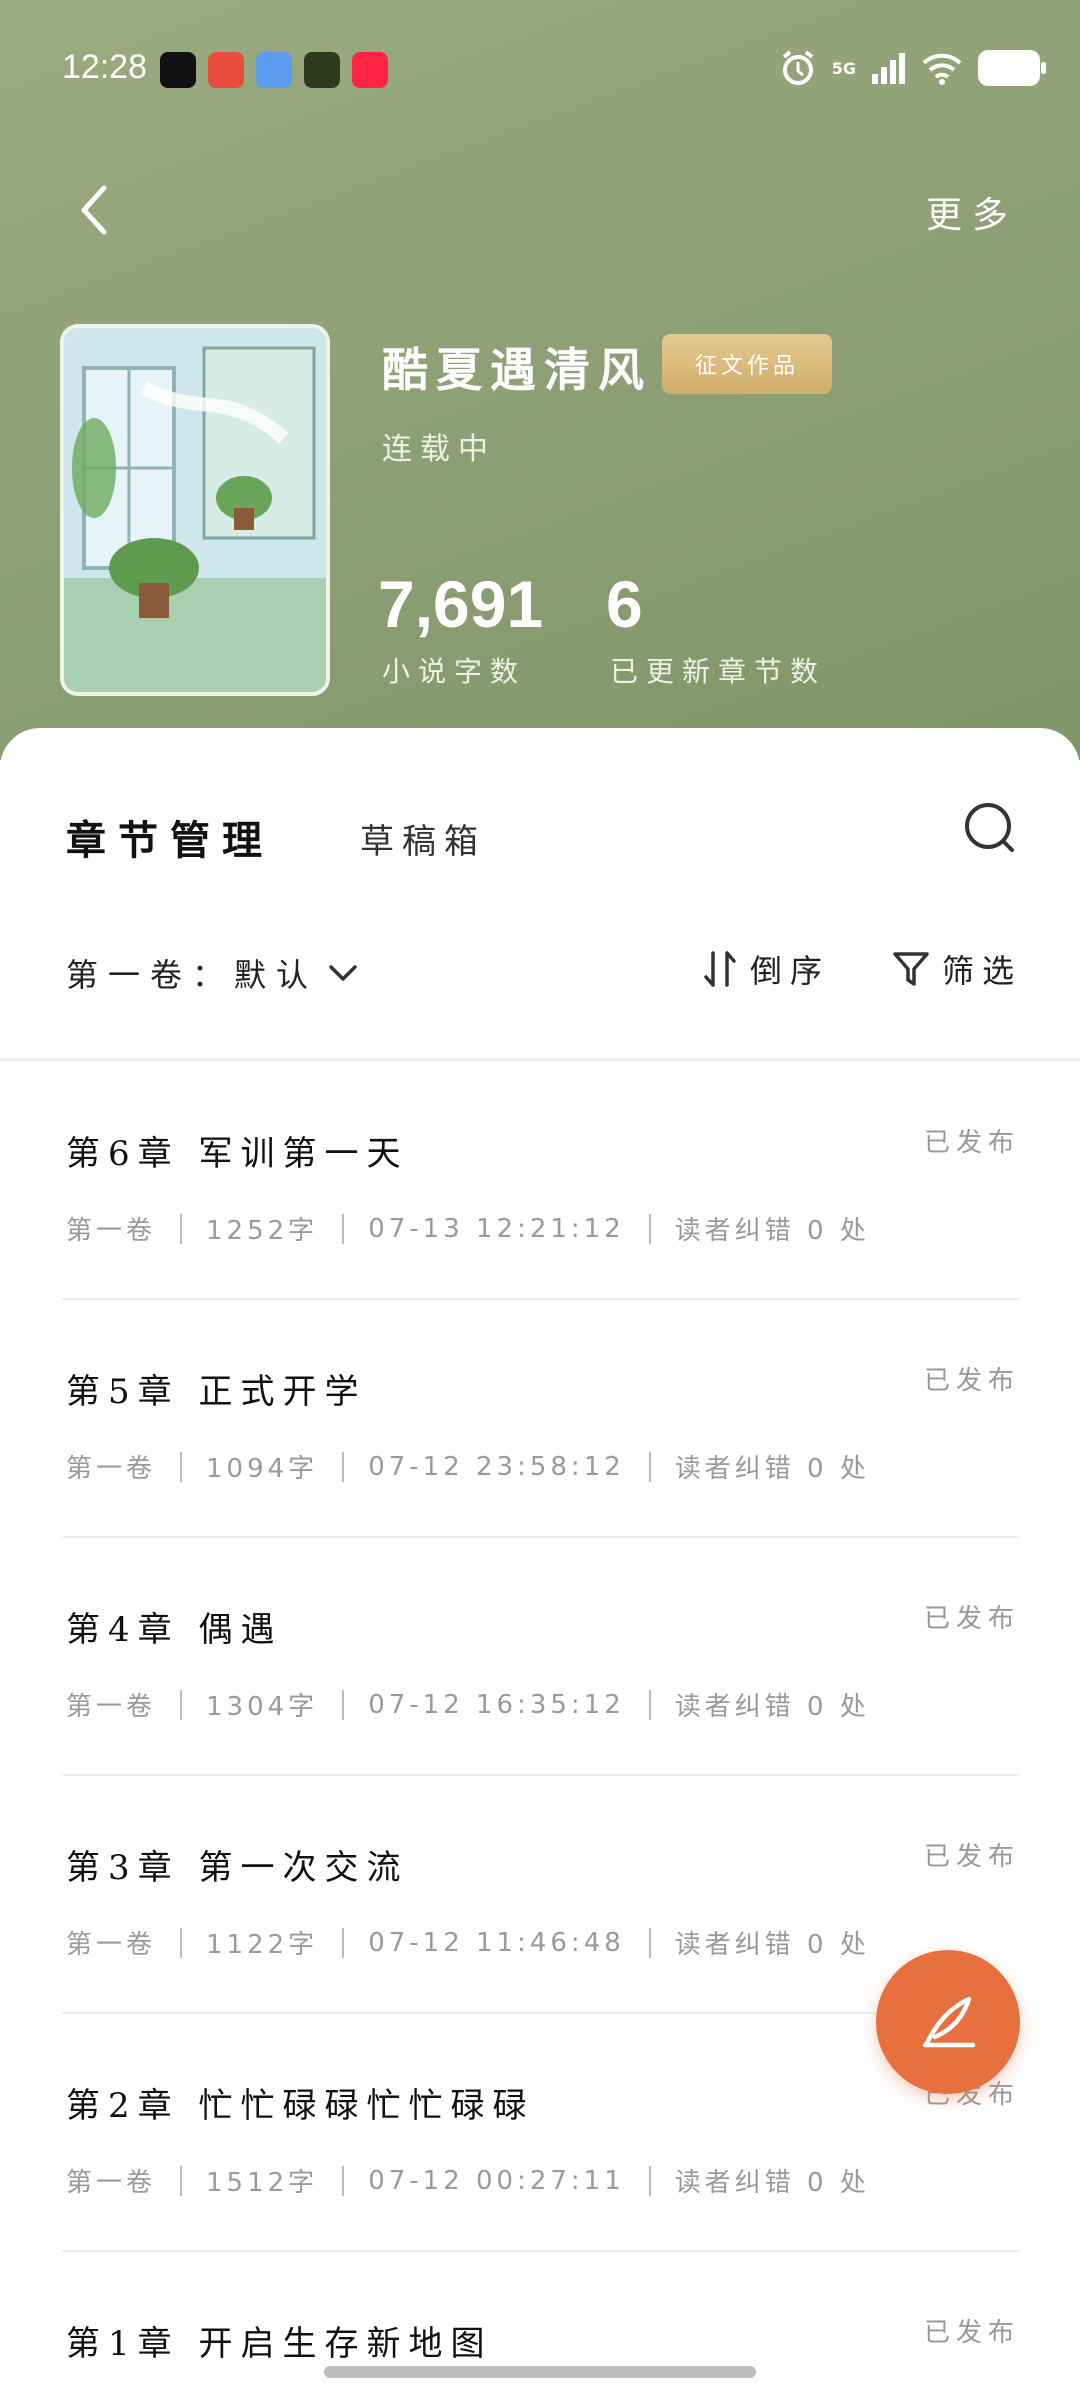  I want to click on sort-button: 倒序, so click(766, 969).